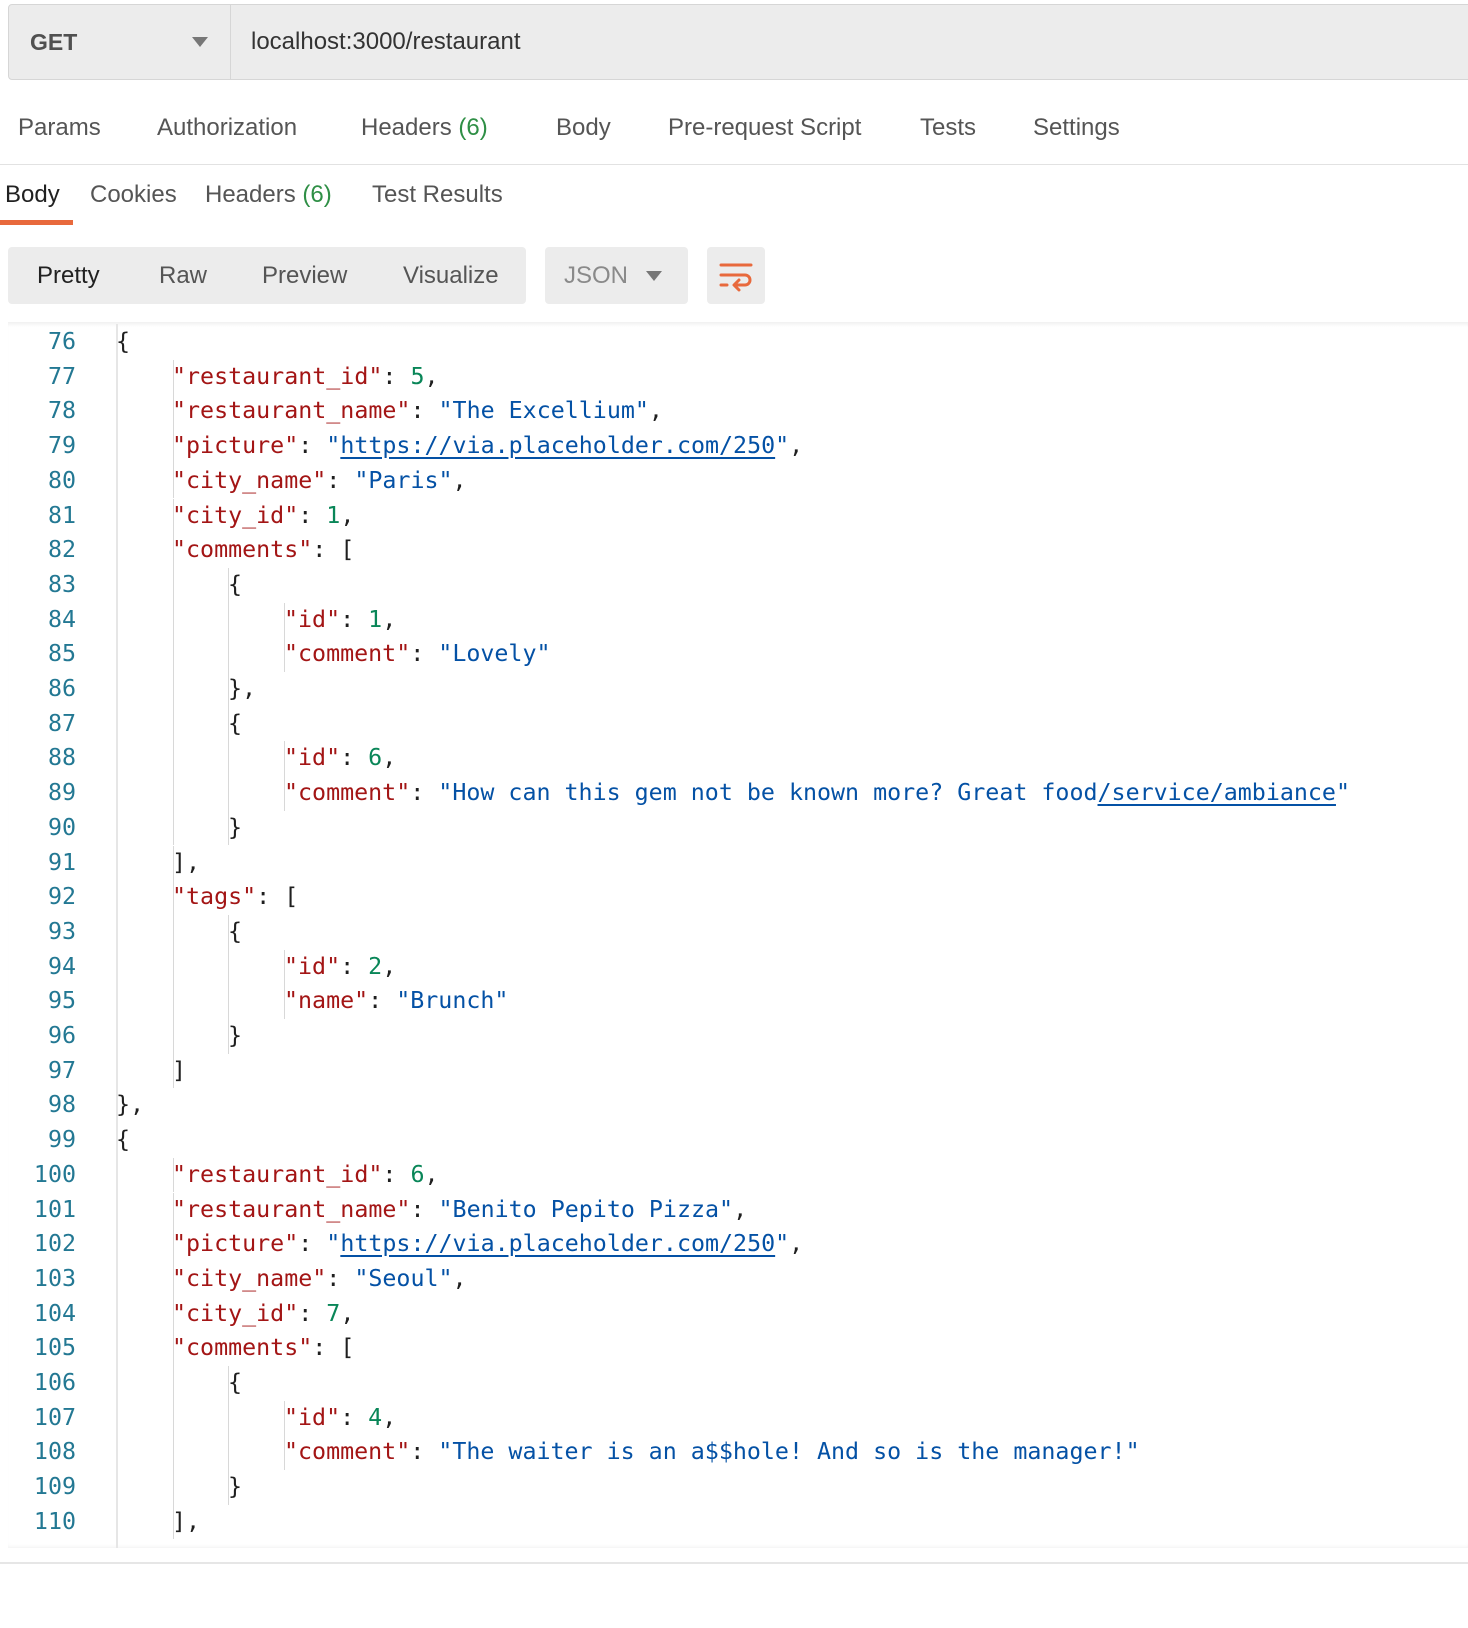 The image size is (1468, 1628). Describe the element at coordinates (375, 758) in the screenshot. I see `code-token: 6` at that location.